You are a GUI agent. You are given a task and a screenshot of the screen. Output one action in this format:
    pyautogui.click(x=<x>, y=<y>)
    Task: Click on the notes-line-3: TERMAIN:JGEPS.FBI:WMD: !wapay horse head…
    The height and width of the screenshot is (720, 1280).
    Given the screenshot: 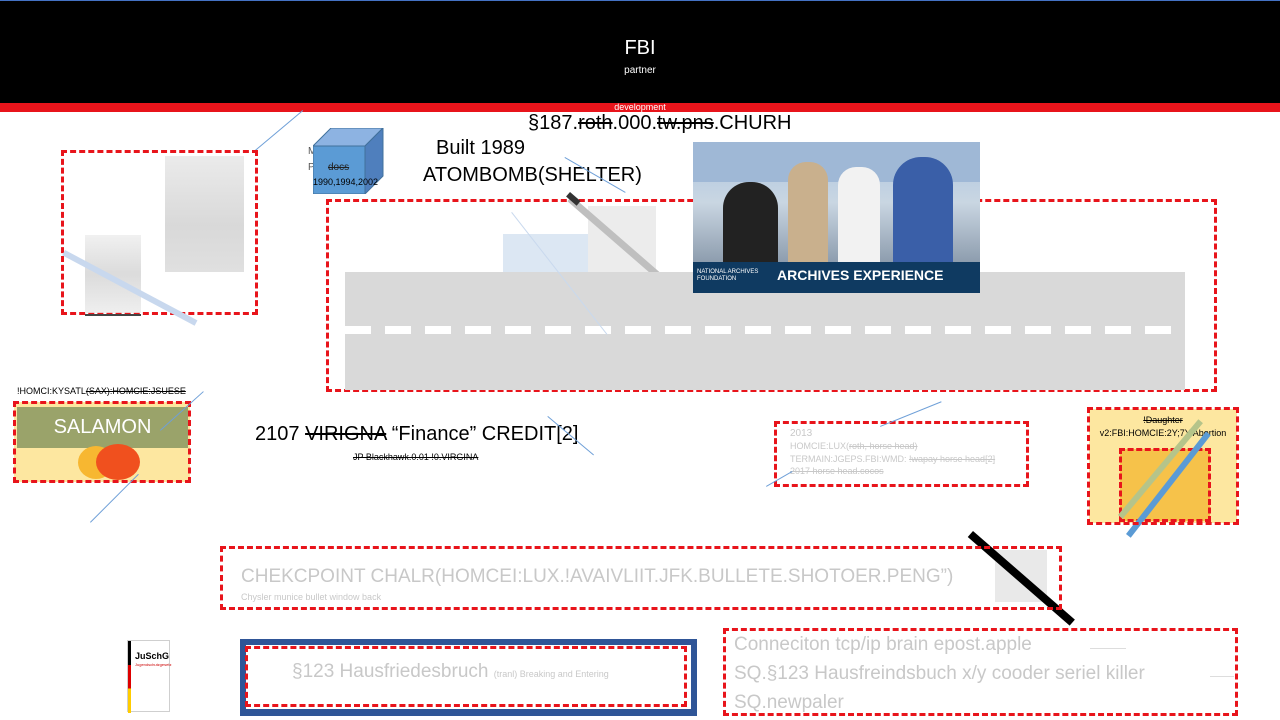 What is the action you would take?
    pyautogui.click(x=892, y=459)
    